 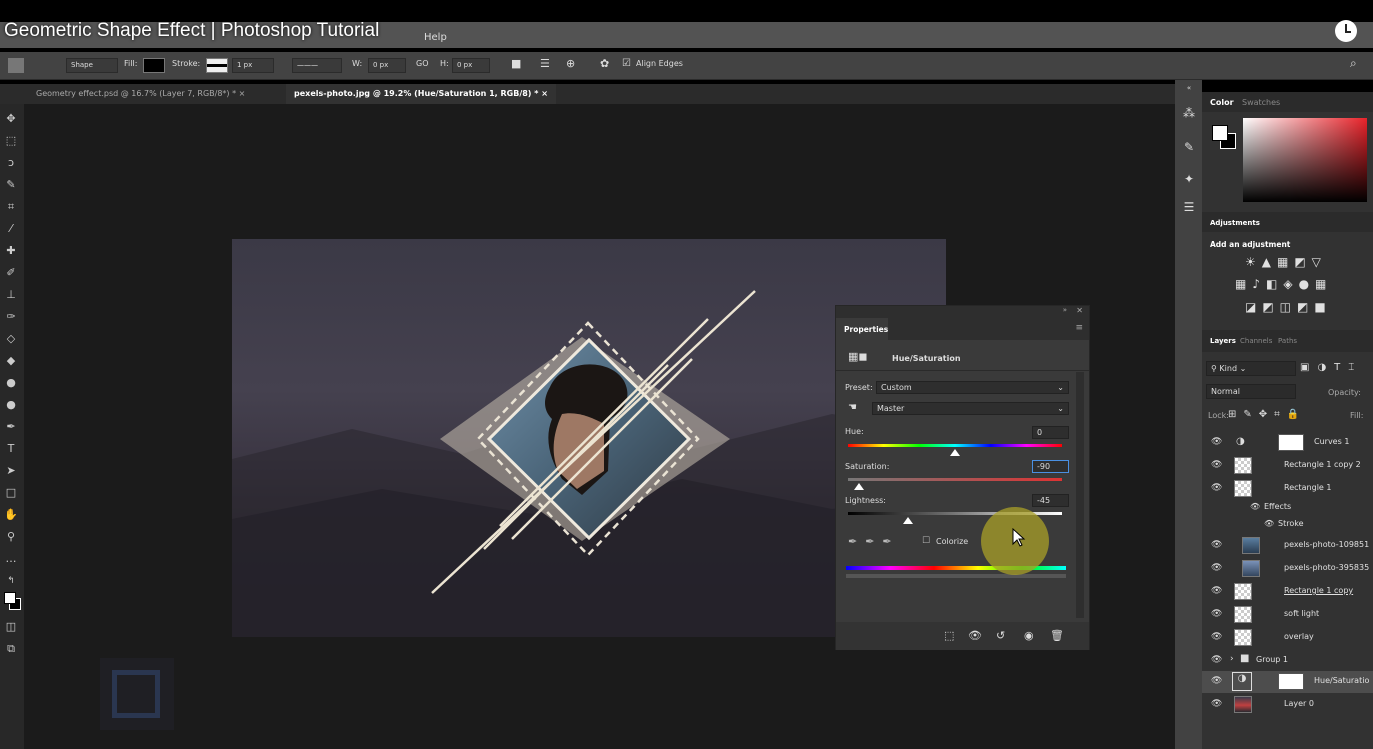 What do you see at coordinates (11, 163) in the screenshot?
I see `lasso-tool-icon: ↄ` at bounding box center [11, 163].